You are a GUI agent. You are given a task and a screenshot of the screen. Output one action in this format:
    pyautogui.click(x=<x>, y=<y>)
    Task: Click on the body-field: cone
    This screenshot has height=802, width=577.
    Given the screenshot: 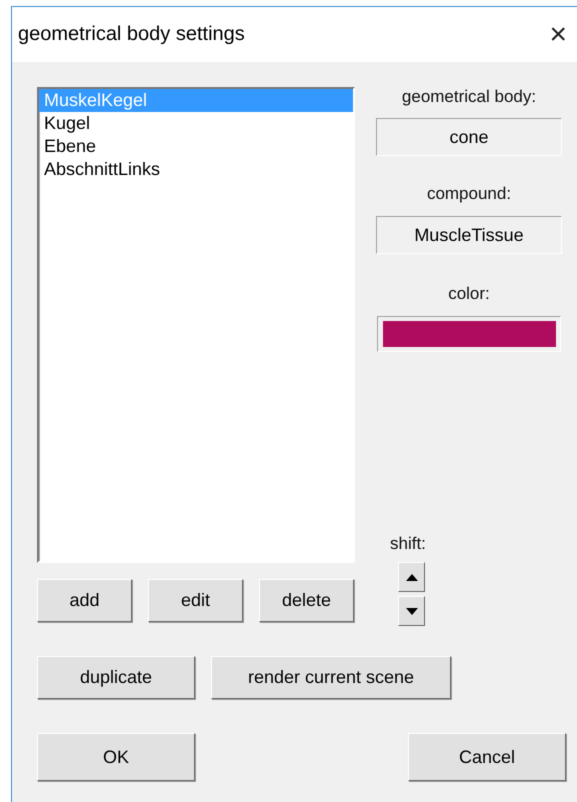 What is the action you would take?
    pyautogui.click(x=469, y=137)
    